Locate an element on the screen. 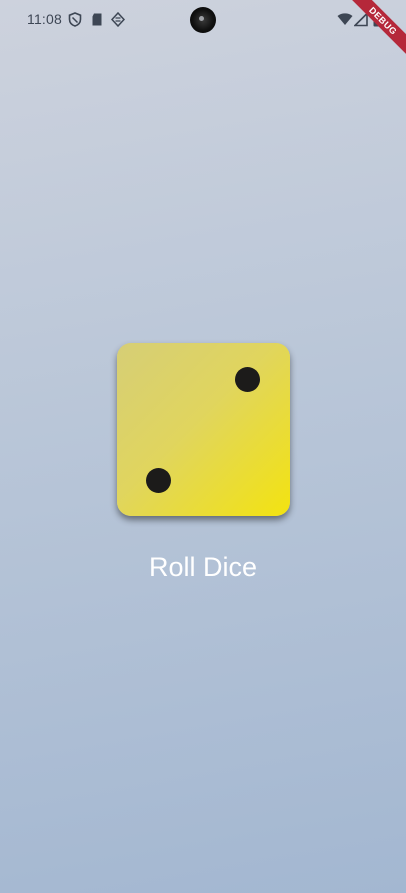  debug-banner-label: DEBUG is located at coordinates (376, 29).